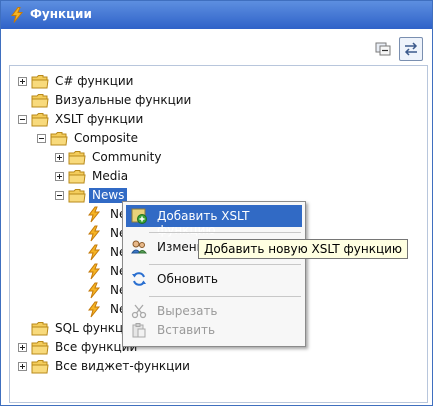 This screenshot has width=433, height=406. Describe the element at coordinates (214, 221) in the screenshot. I see `menu-item-add-xslt: Добавить XSLT функцию` at that location.